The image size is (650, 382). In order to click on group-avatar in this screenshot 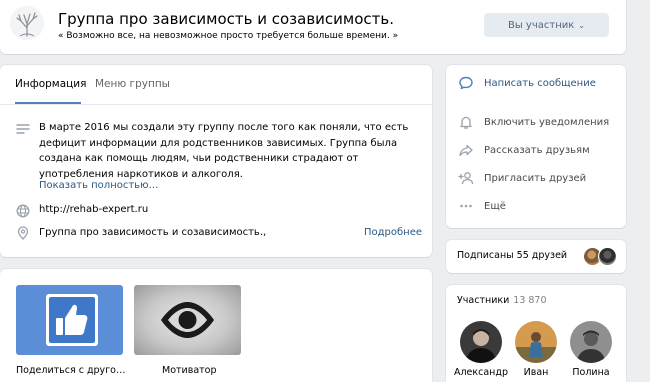, I will do `click(27, 23)`.